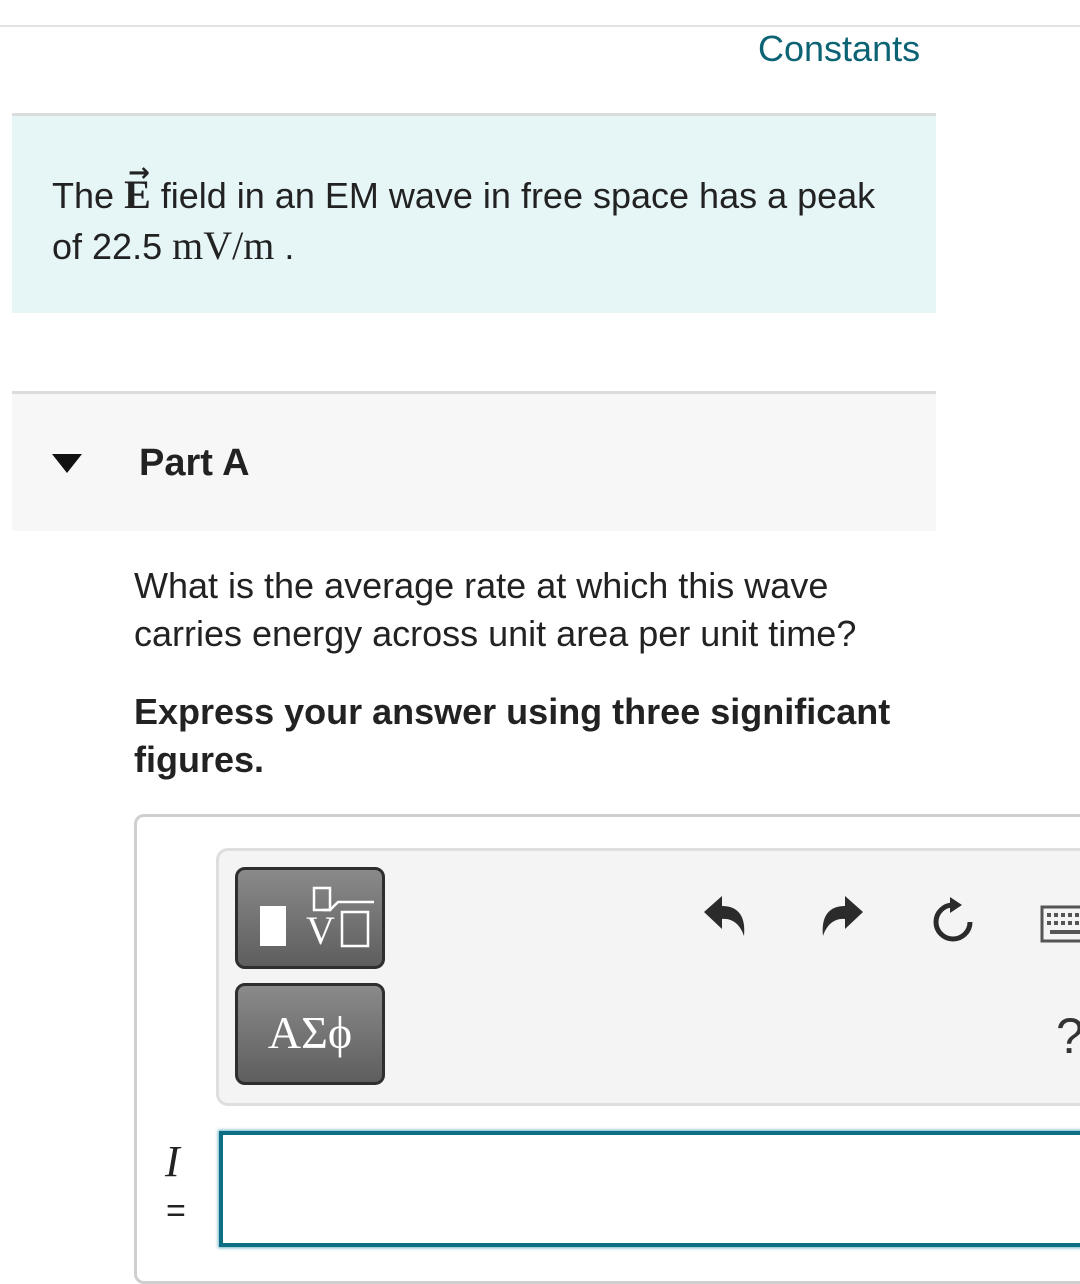 Image resolution: width=1080 pixels, height=1284 pixels. What do you see at coordinates (172, 1161) in the screenshot?
I see `answer-variable-label: I` at bounding box center [172, 1161].